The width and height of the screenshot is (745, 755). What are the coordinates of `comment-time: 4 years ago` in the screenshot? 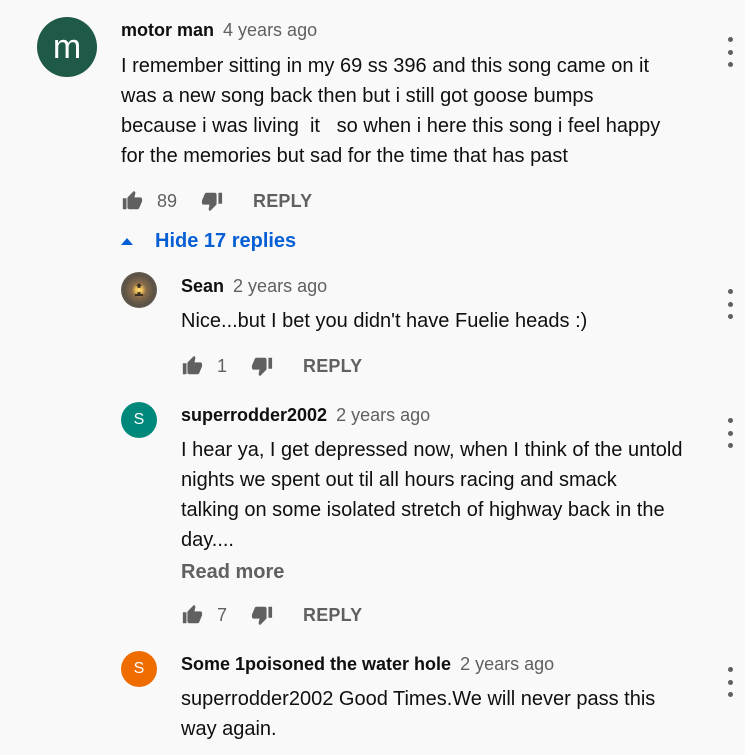 It's located at (270, 30).